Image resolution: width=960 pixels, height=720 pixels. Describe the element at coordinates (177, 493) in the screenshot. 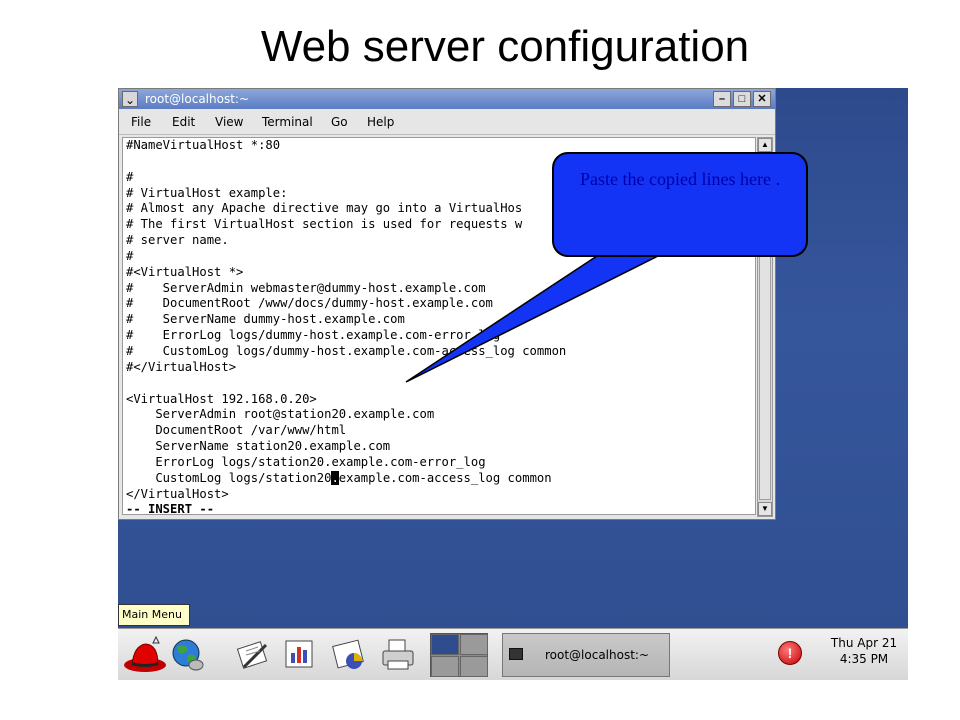

I see `terminal-line: </VirtualHost>` at that location.